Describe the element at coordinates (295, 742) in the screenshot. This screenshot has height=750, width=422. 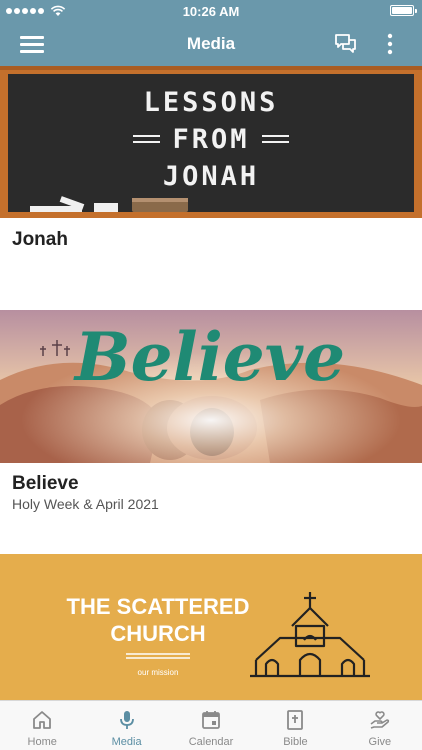
I see `tab-label: Bible` at that location.